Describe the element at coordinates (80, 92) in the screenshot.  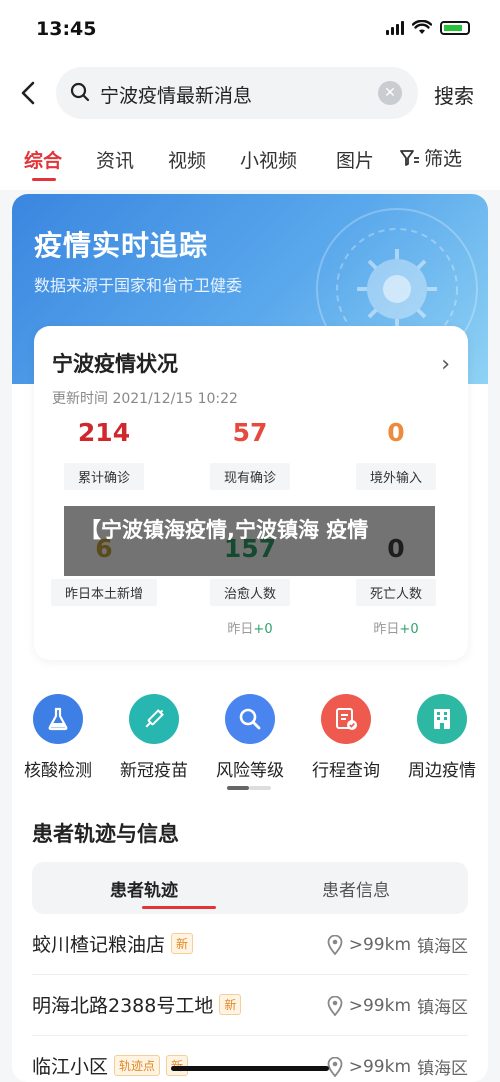
I see `search-icon` at that location.